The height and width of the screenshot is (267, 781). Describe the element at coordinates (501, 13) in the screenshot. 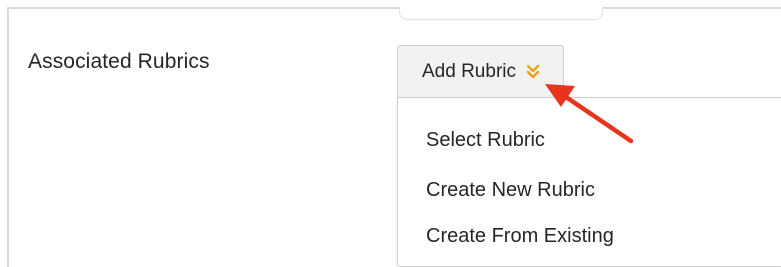

I see `previous-field` at that location.